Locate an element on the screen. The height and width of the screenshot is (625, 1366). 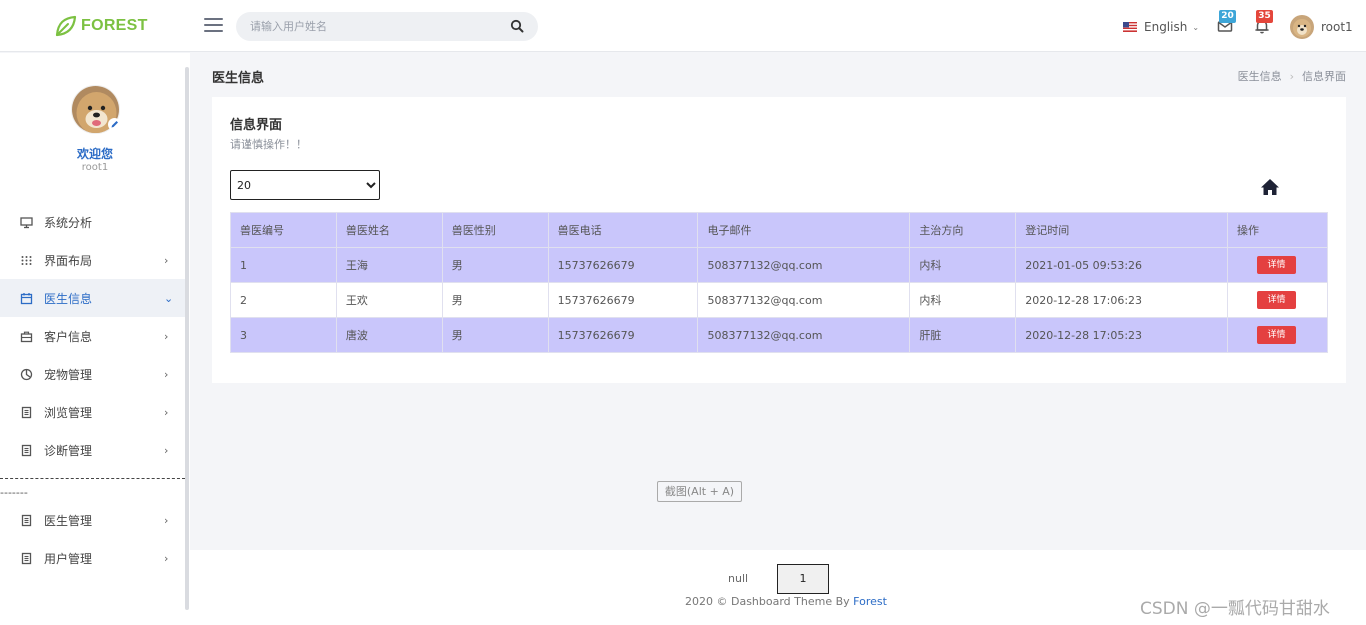
sidebar-item-doctor-info: 医生信息 ⌄ is located at coordinates (92, 298).